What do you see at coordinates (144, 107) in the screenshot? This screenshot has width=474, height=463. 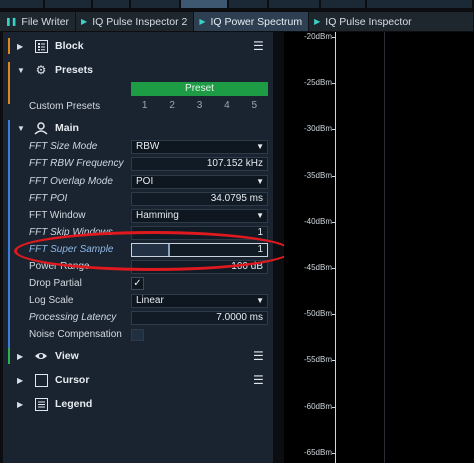 I see `preset-slot-1: 1` at bounding box center [144, 107].